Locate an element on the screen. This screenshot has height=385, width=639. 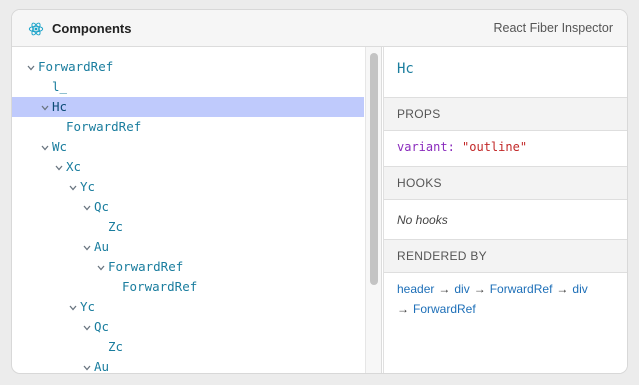
selected-component-name: Hc is located at coordinates (405, 69).